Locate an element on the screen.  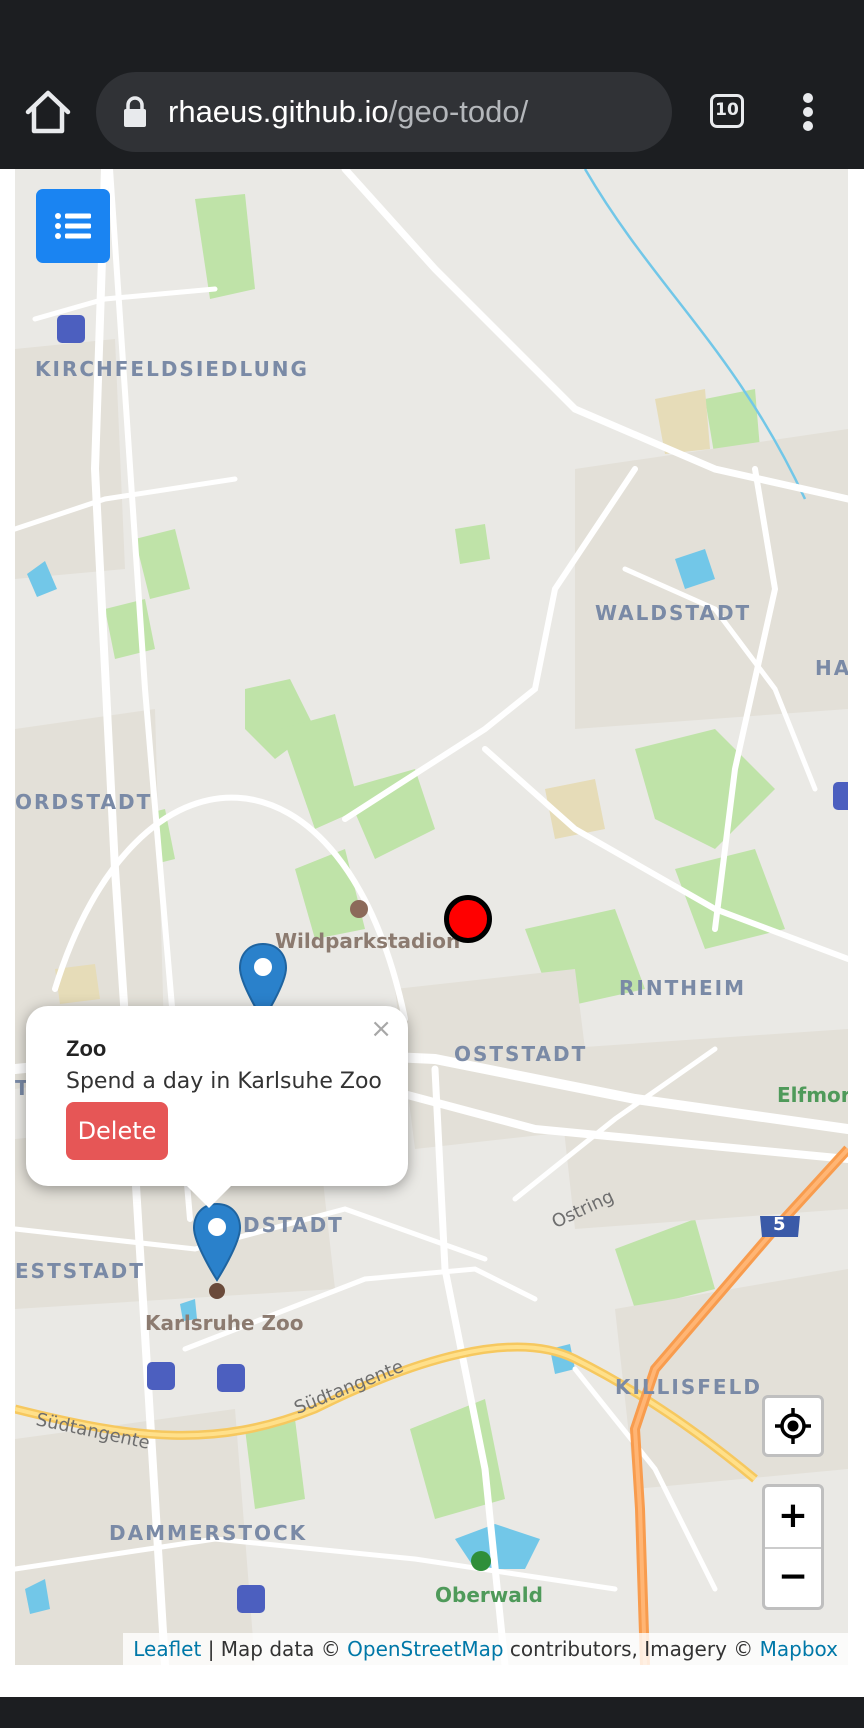
todo-list-button is located at coordinates (73, 226).